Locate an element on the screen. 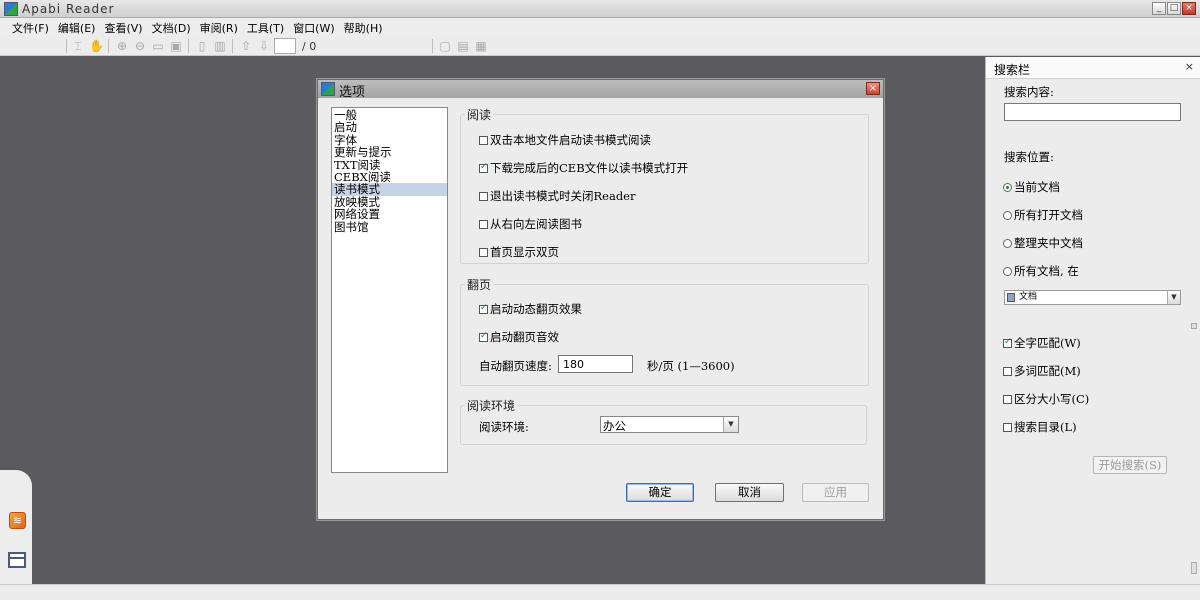  location-organizer-docs: 整理夹中文档 is located at coordinates (1043, 243).